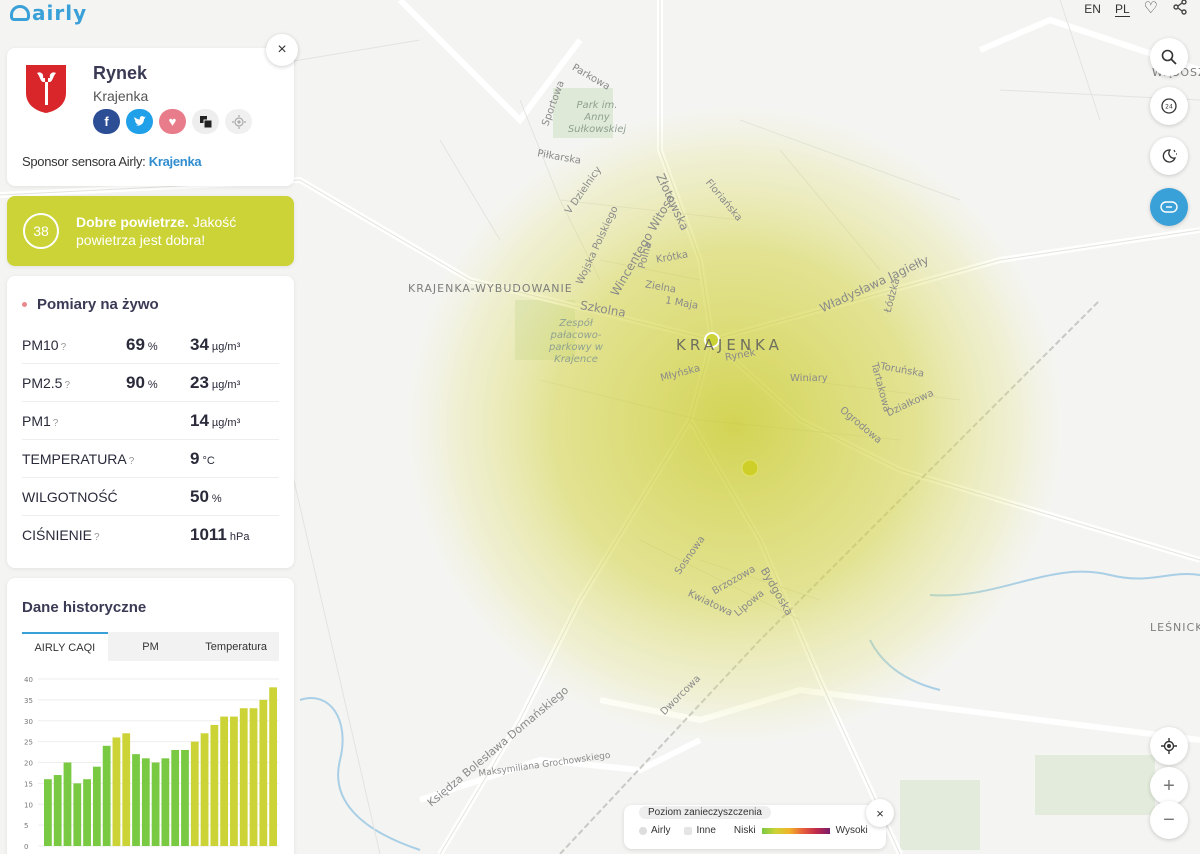 This screenshot has height=854, width=1200. Describe the element at coordinates (150, 345) in the screenshot. I see `measurement-row: PM10? 69% 34 µg/m³` at that location.